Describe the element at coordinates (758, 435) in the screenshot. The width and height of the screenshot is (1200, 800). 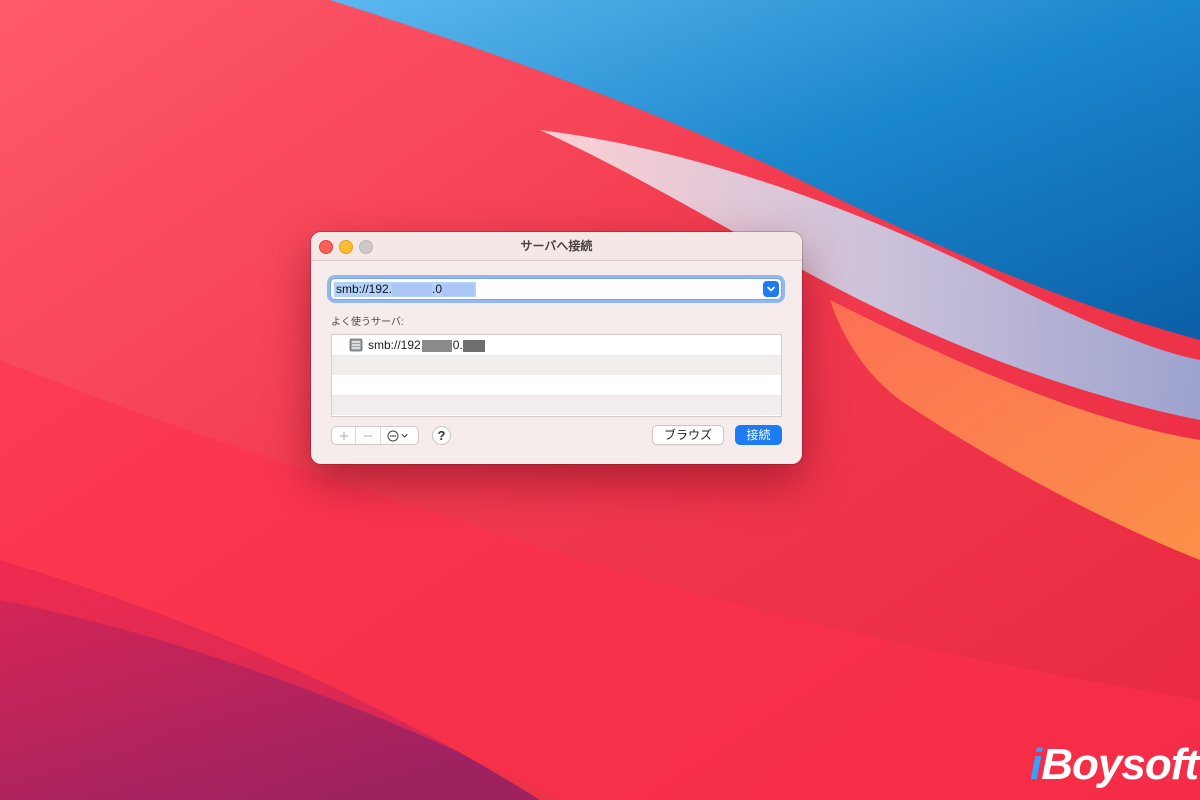
I see `connect-button: 接続` at that location.